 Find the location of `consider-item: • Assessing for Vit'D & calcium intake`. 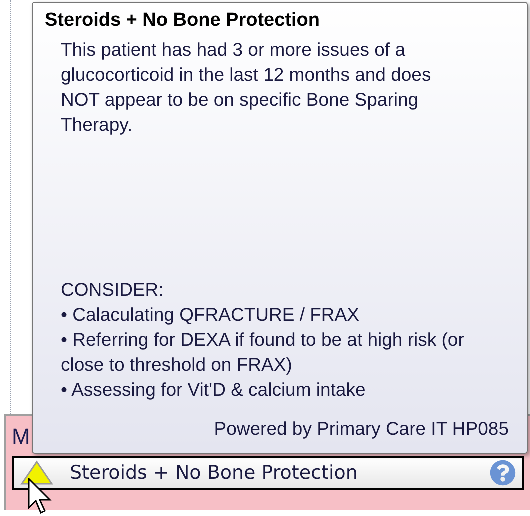

consider-item: • Assessing for Vit'D & calcium intake is located at coordinates (214, 390).